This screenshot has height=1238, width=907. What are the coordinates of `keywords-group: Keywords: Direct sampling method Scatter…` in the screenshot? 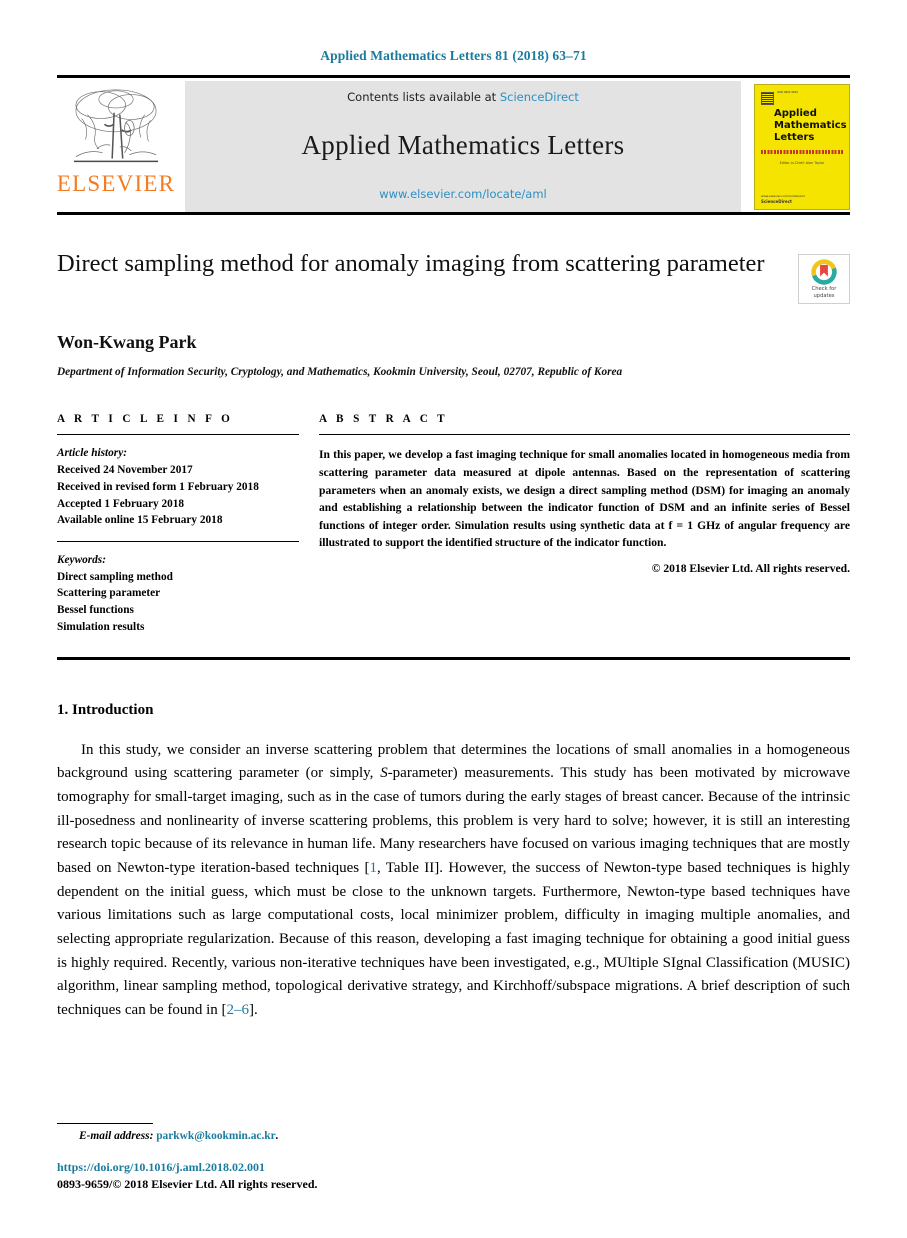 It's located at (178, 594).